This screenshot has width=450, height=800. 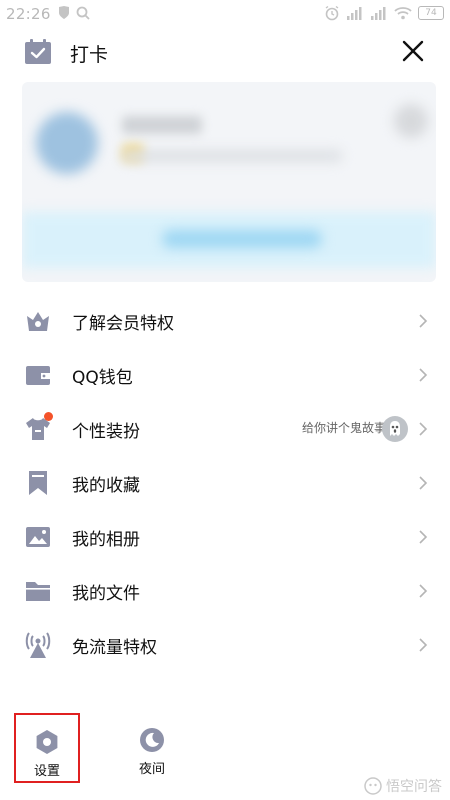 I want to click on menu-label: 了解会员特权, so click(x=123, y=324).